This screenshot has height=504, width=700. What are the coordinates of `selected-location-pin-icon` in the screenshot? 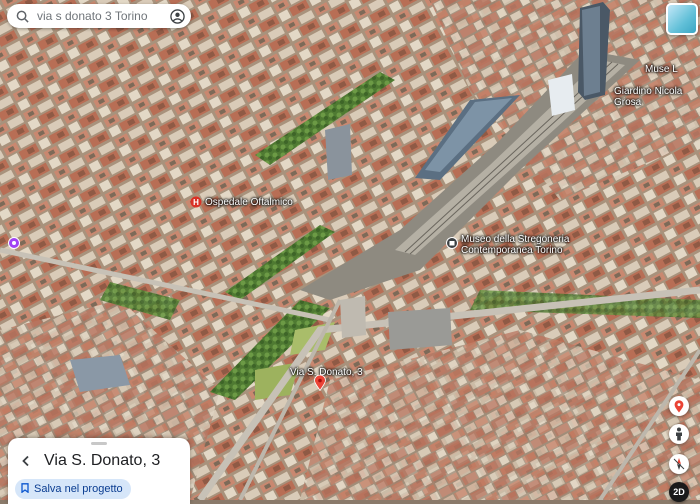 It's located at (320, 385).